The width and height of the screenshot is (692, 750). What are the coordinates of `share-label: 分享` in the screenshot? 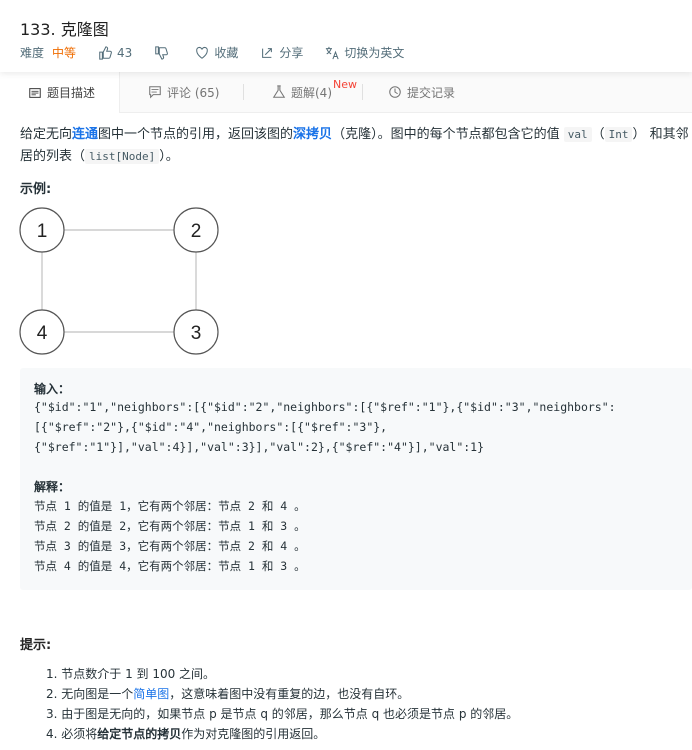 It's located at (291, 53).